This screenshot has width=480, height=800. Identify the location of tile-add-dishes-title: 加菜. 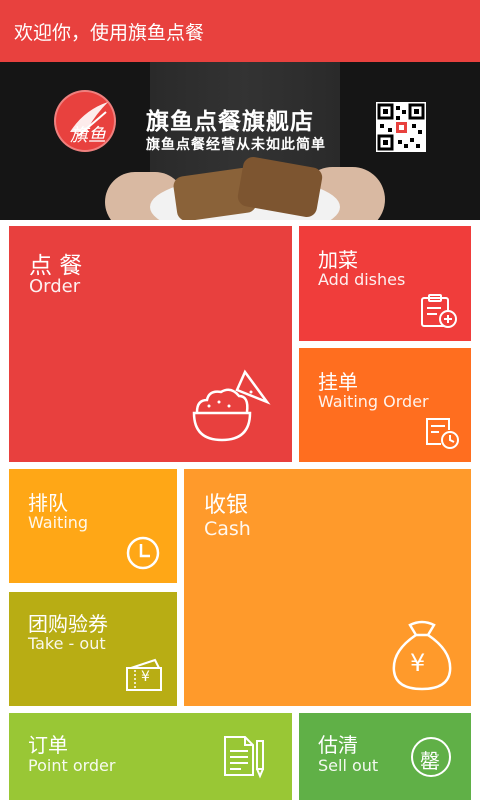
(338, 260).